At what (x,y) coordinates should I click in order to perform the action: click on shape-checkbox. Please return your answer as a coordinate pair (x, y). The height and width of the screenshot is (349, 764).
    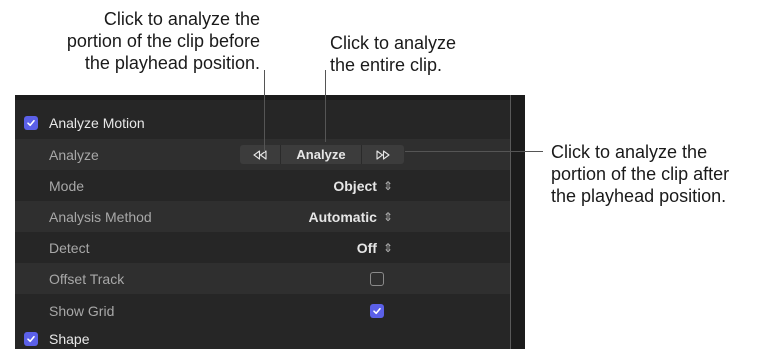
    Looking at the image, I should click on (31, 339).